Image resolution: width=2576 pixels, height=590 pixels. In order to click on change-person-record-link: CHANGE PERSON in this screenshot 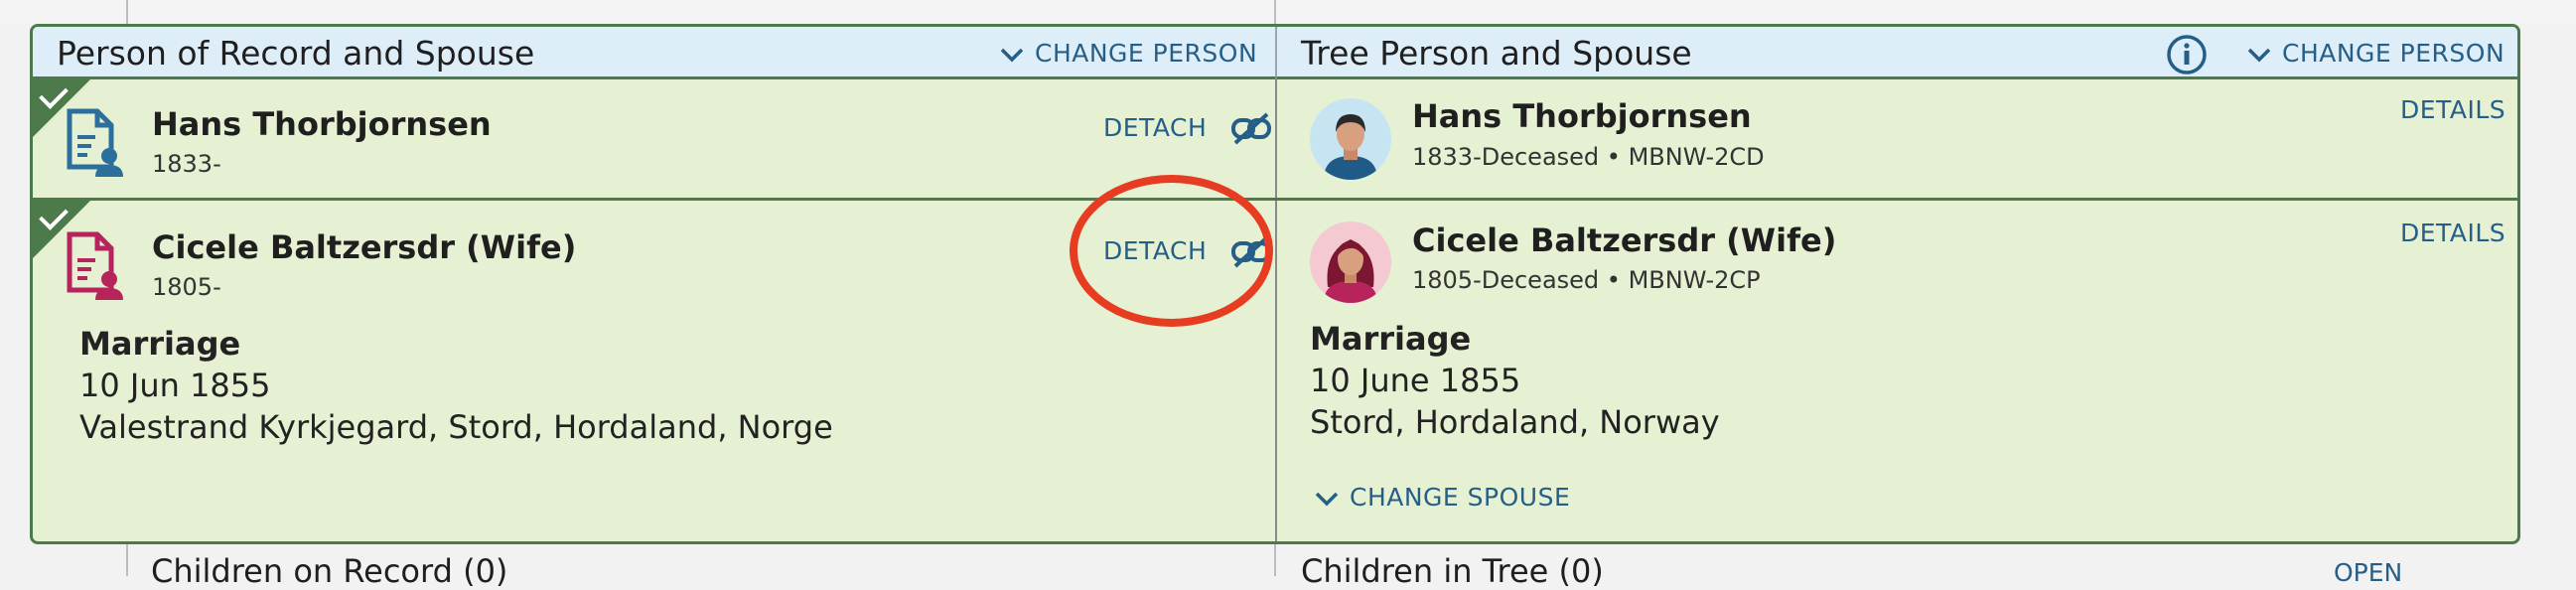, I will do `click(1128, 53)`.